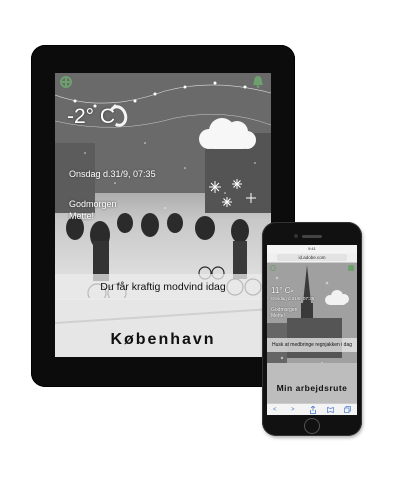 The width and height of the screenshot is (400, 483). Describe the element at coordinates (347, 409) in the screenshot. I see `tabs-icon` at that location.